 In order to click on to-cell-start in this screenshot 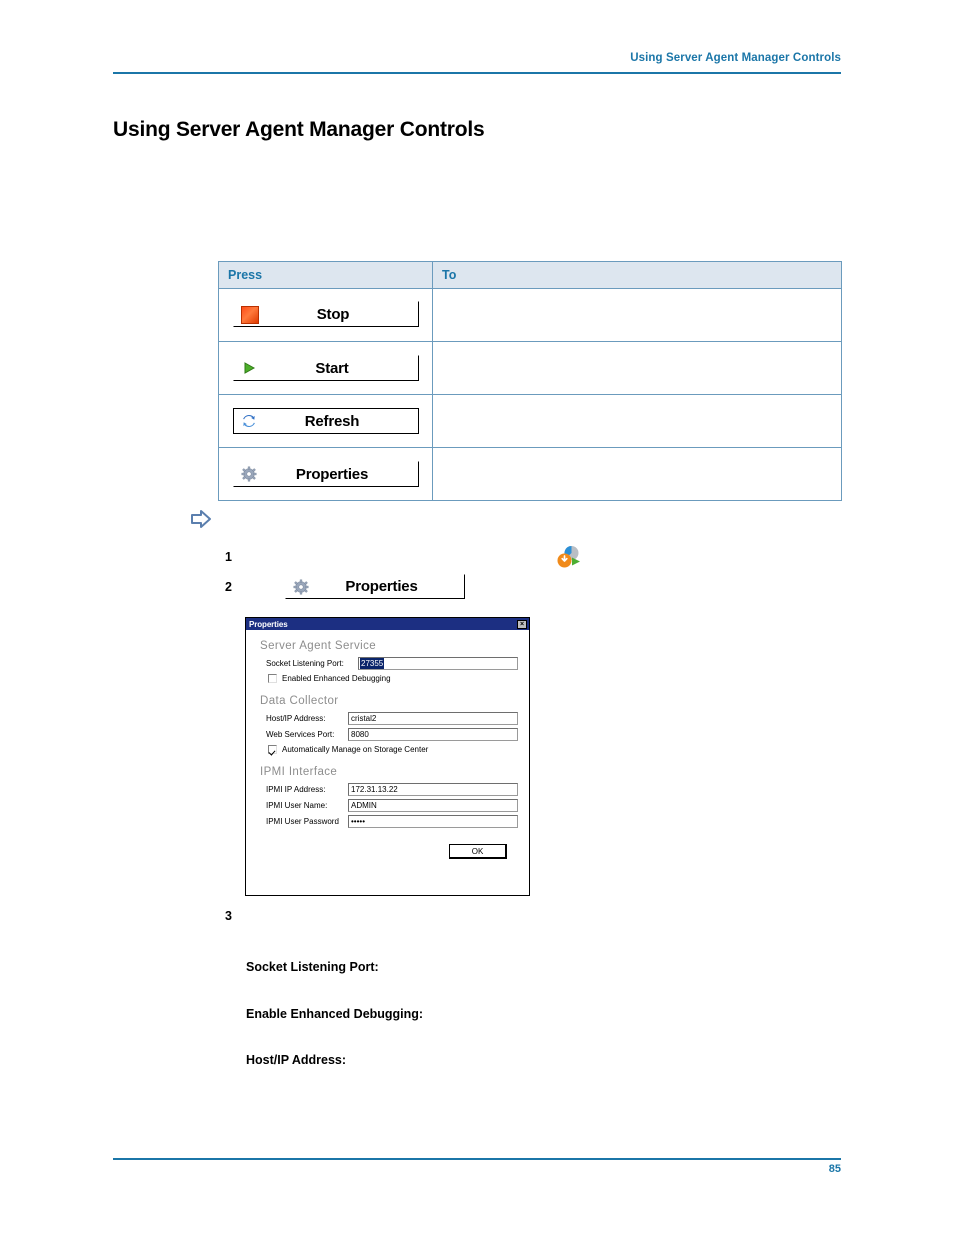, I will do `click(637, 368)`.